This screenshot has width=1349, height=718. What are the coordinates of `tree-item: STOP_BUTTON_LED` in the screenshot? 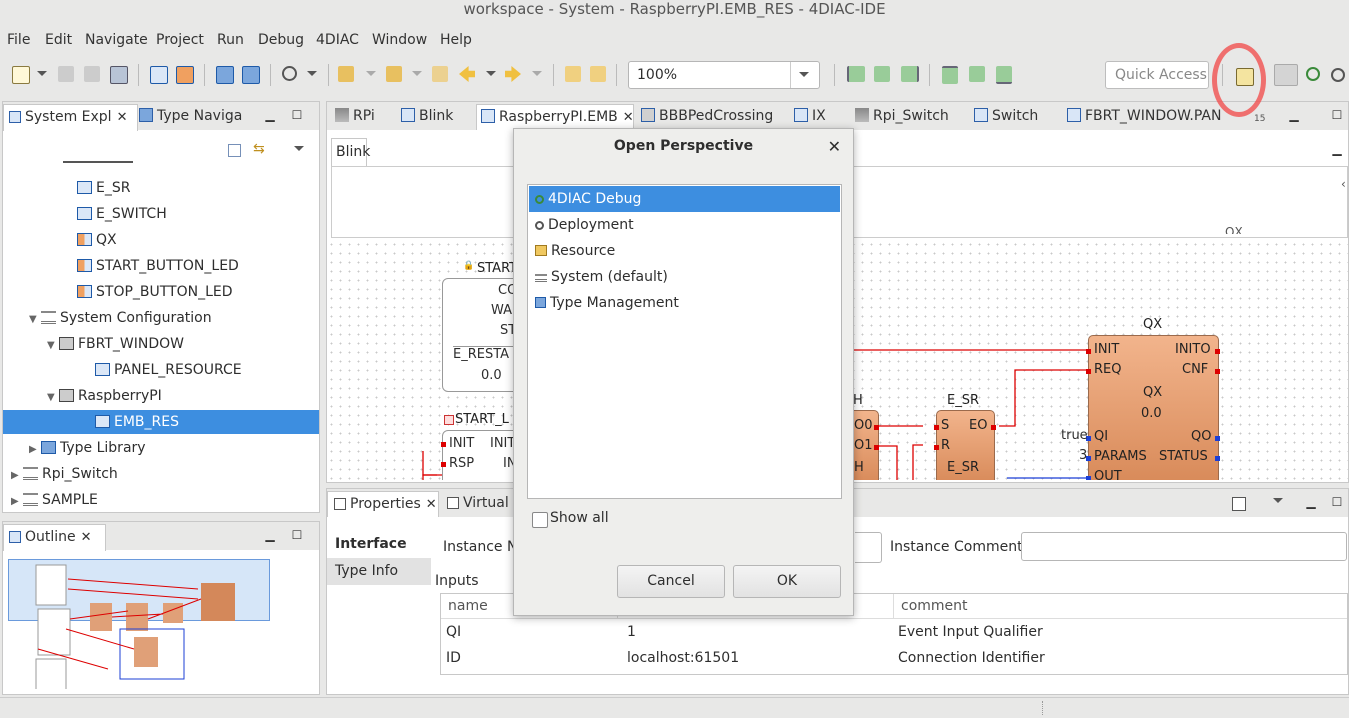 It's located at (161, 292).